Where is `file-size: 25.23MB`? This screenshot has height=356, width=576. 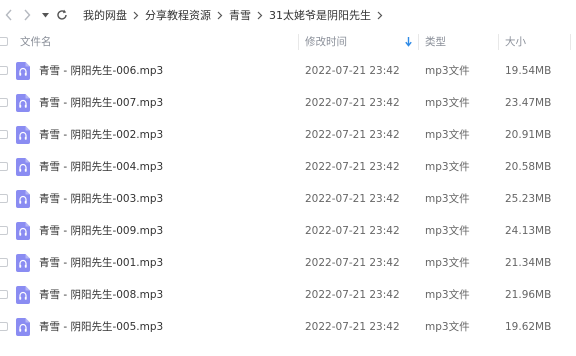 file-size: 25.23MB is located at coordinates (528, 199).